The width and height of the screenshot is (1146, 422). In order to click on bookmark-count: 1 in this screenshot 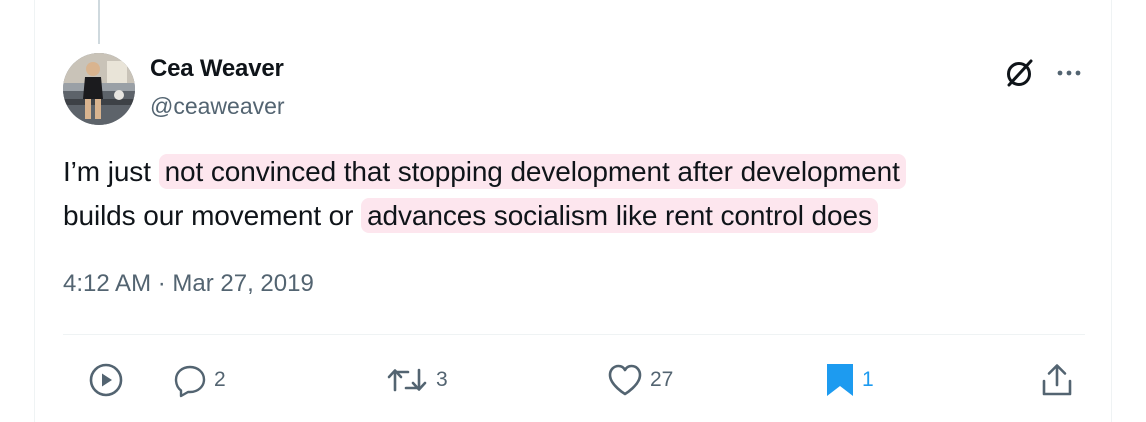, I will do `click(868, 379)`.